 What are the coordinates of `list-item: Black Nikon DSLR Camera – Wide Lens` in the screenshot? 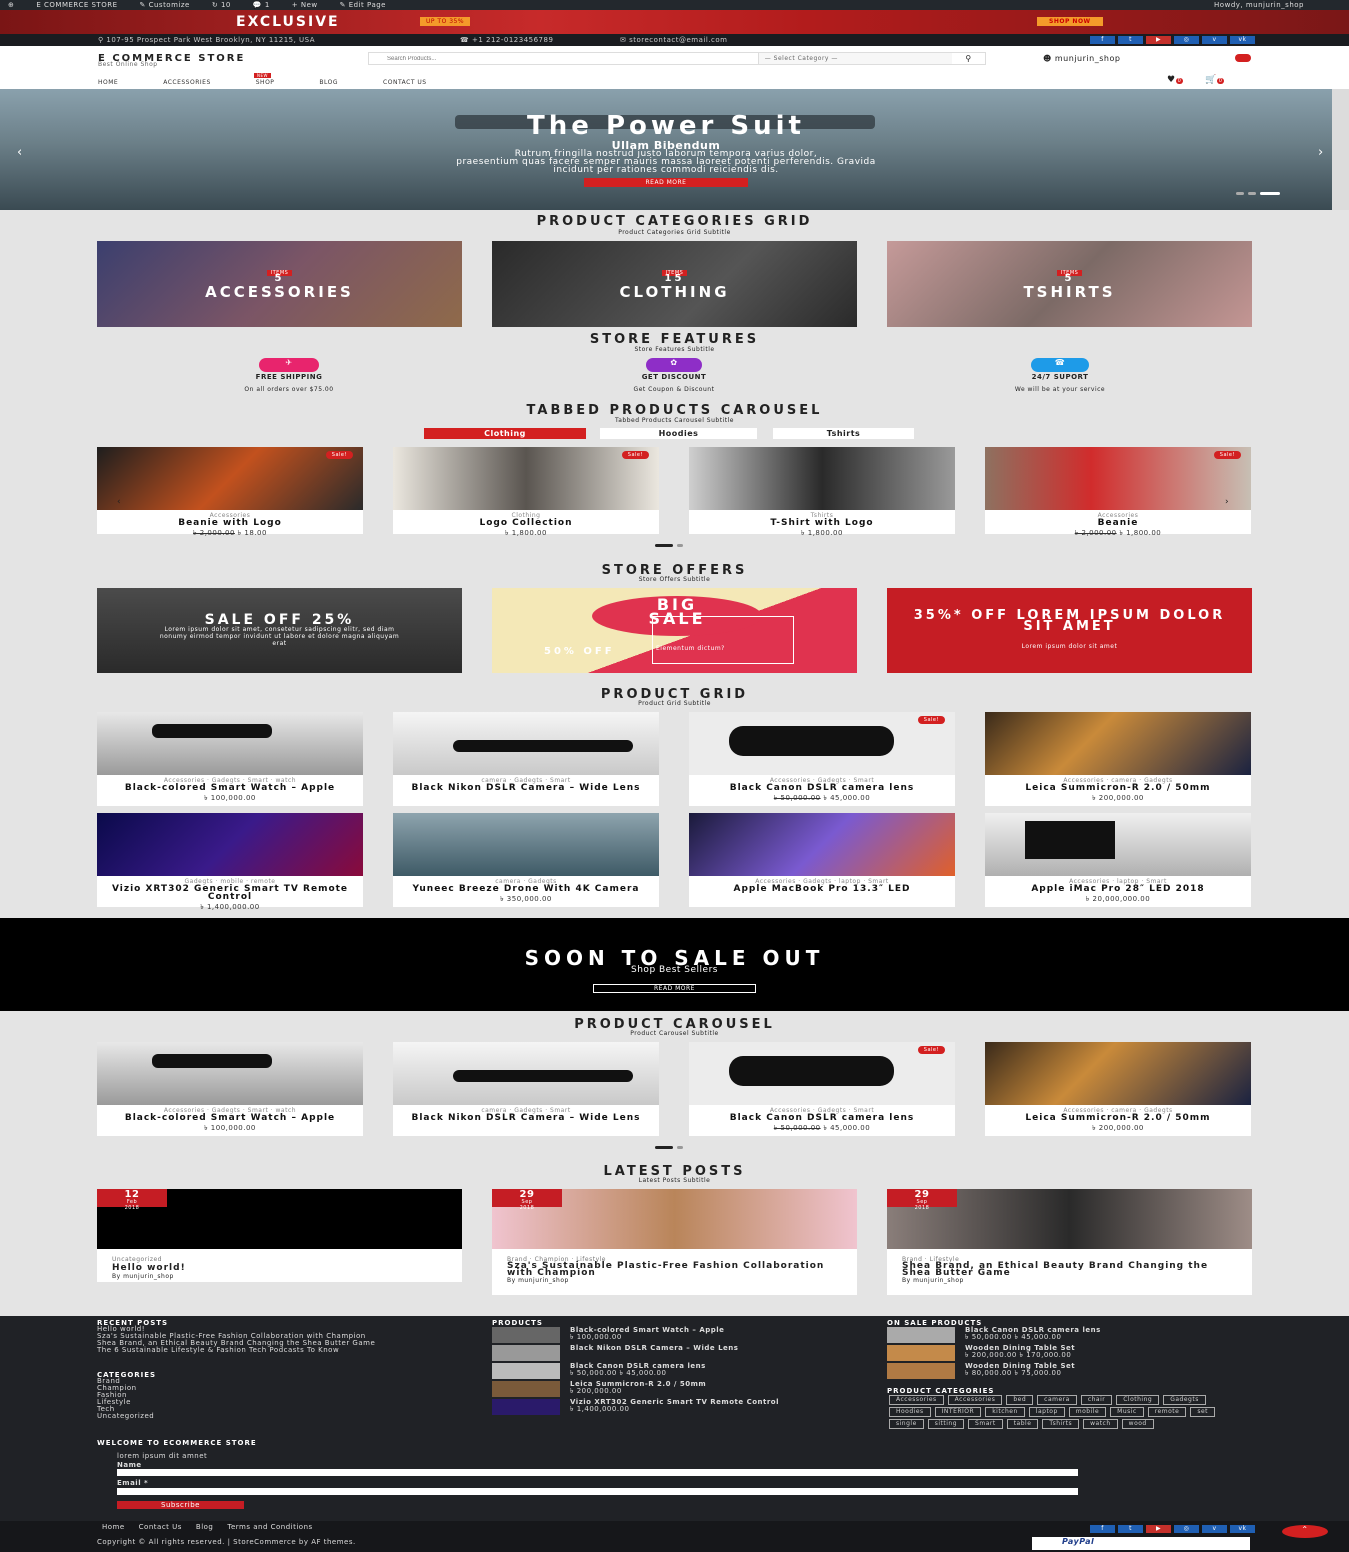 It's located at (667, 1354).